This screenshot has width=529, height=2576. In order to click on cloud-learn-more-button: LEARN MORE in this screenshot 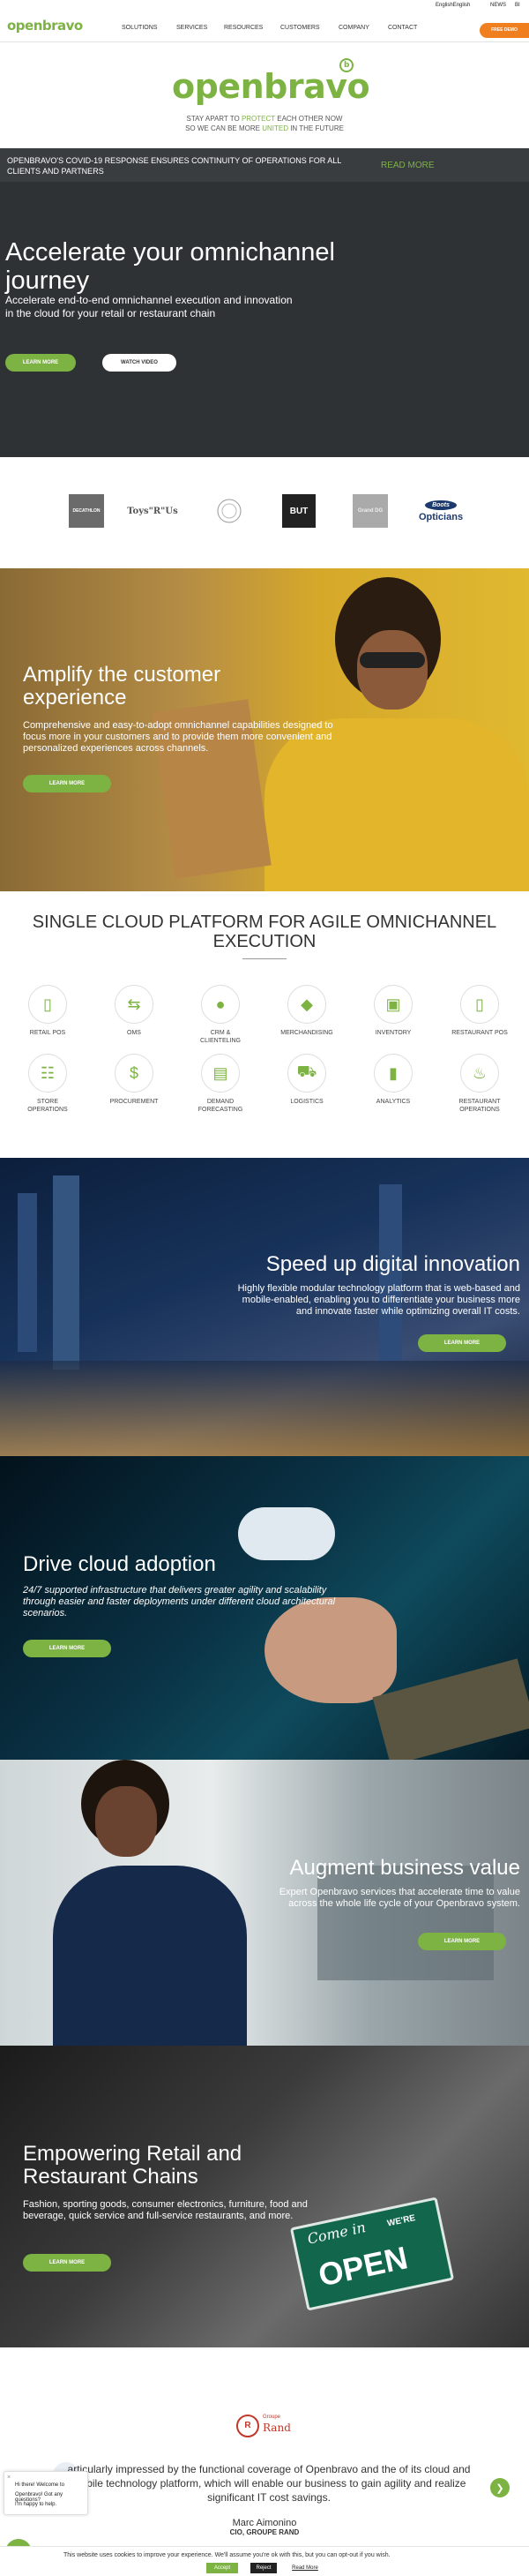, I will do `click(67, 1648)`.